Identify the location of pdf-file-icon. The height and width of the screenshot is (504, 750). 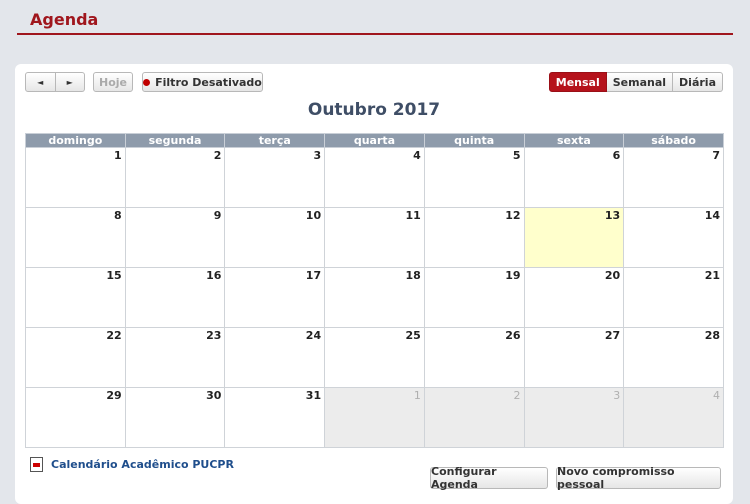
(36, 464).